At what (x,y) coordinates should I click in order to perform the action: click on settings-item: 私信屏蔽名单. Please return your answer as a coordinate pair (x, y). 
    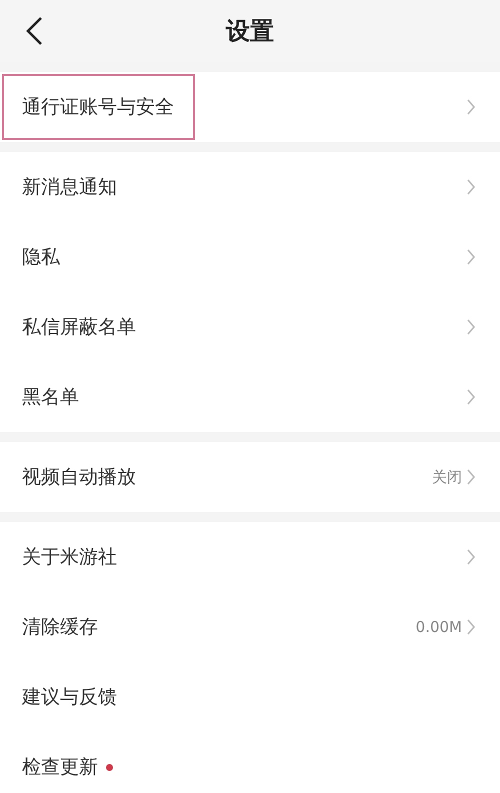
    Looking at the image, I should click on (250, 327).